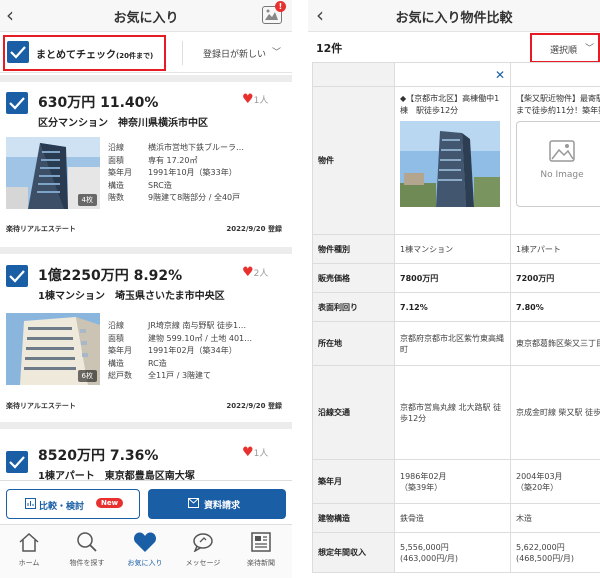  What do you see at coordinates (146, 465) in the screenshot?
I see `property-card: 8520万円 7.36% ♥1人 1棟アパート 東京都豊島区南大塚` at bounding box center [146, 465].